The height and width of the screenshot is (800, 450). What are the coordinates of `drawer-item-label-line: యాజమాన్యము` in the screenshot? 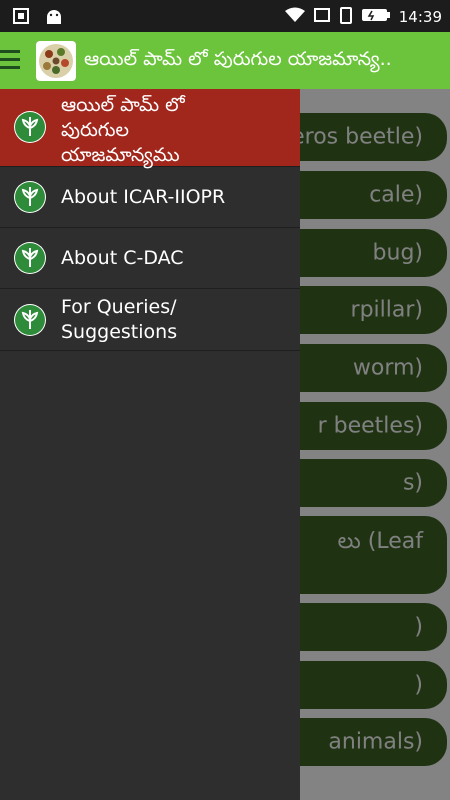 It's located at (120, 155).